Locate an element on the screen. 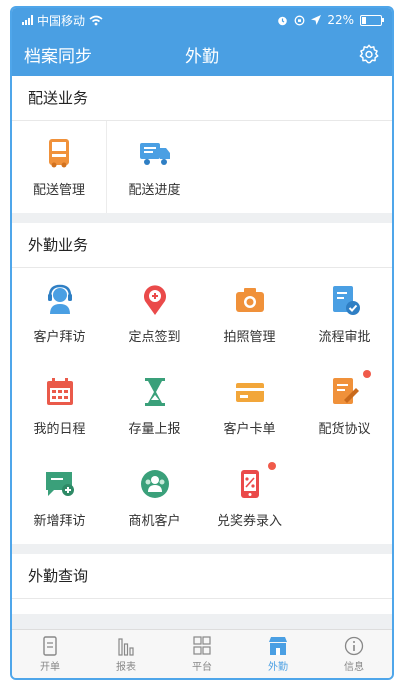 This screenshot has height=686, width=404. delivery-truck-icon is located at coordinates (59, 152).